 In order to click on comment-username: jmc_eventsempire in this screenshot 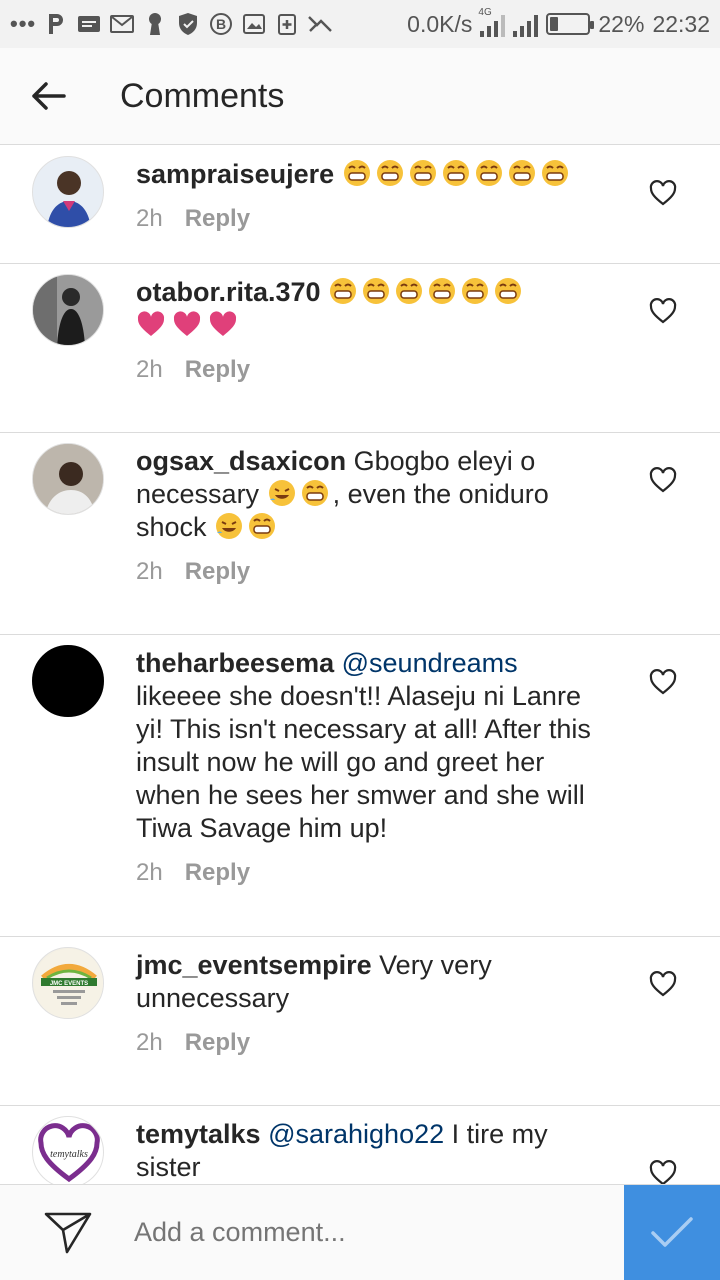, I will do `click(254, 965)`.